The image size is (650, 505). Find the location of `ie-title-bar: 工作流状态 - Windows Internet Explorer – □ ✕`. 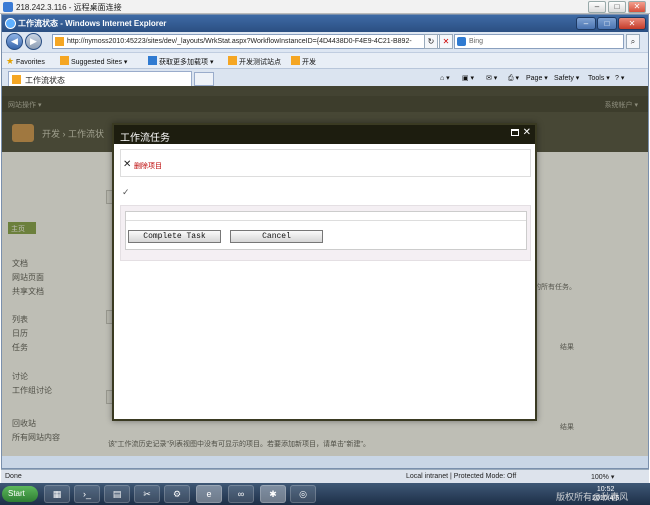

ie-title-bar: 工作流状态 - Windows Internet Explorer – □ ✕ is located at coordinates (325, 23).